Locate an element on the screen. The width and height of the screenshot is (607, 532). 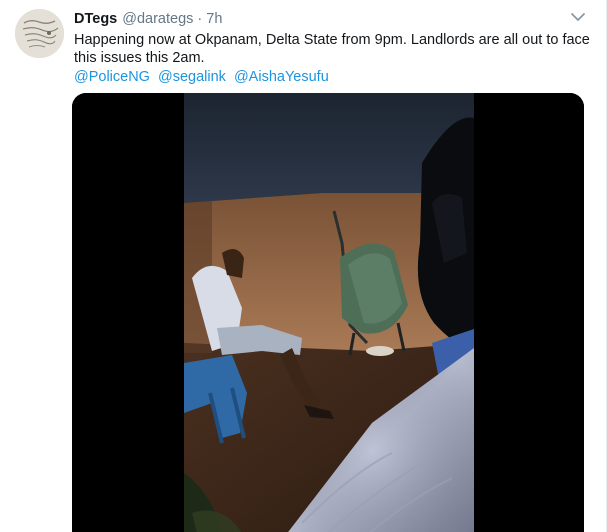
mention-link: @PoliceNG is located at coordinates (112, 77).